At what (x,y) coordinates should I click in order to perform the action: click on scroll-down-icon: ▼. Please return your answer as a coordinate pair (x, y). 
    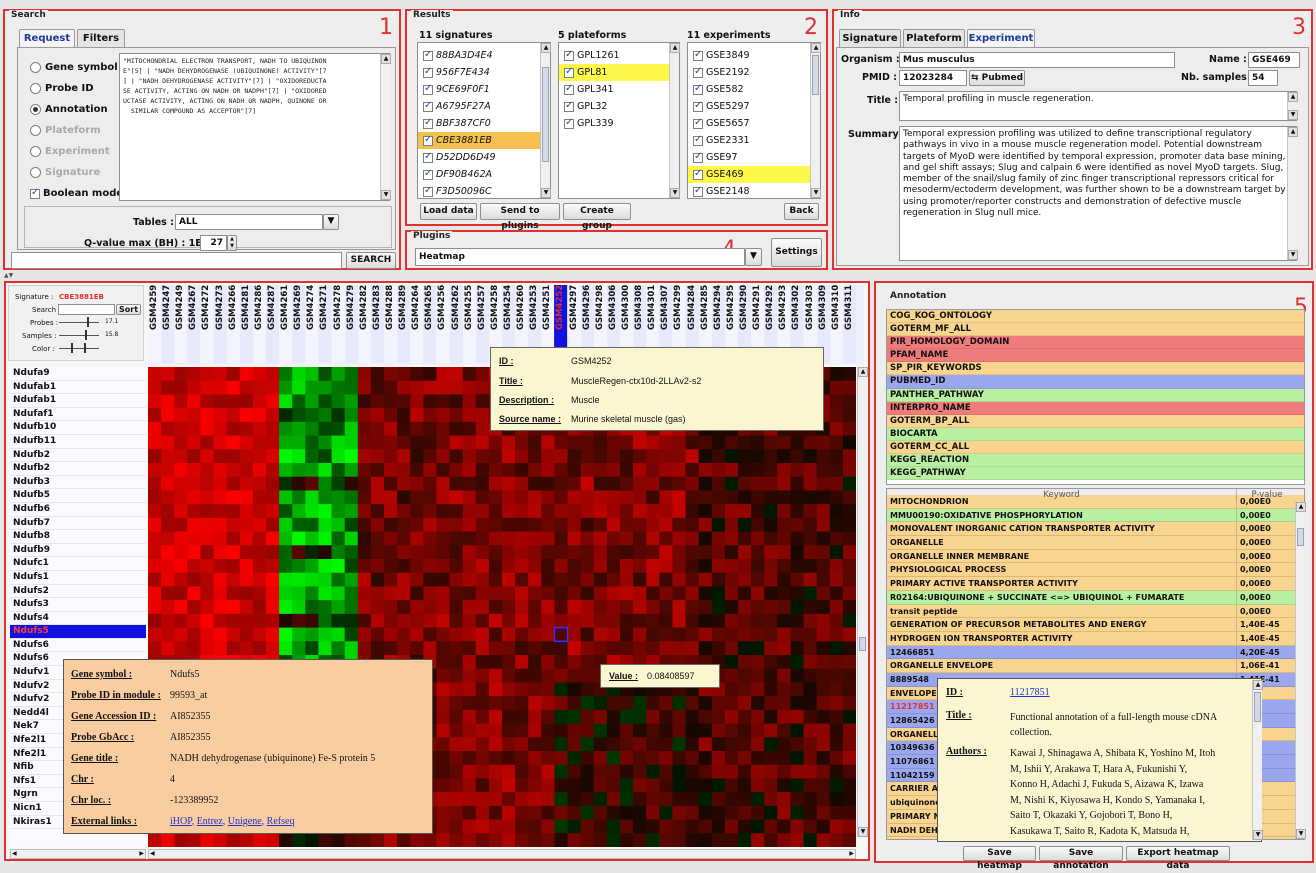
    Looking at the image, I should click on (1293, 255).